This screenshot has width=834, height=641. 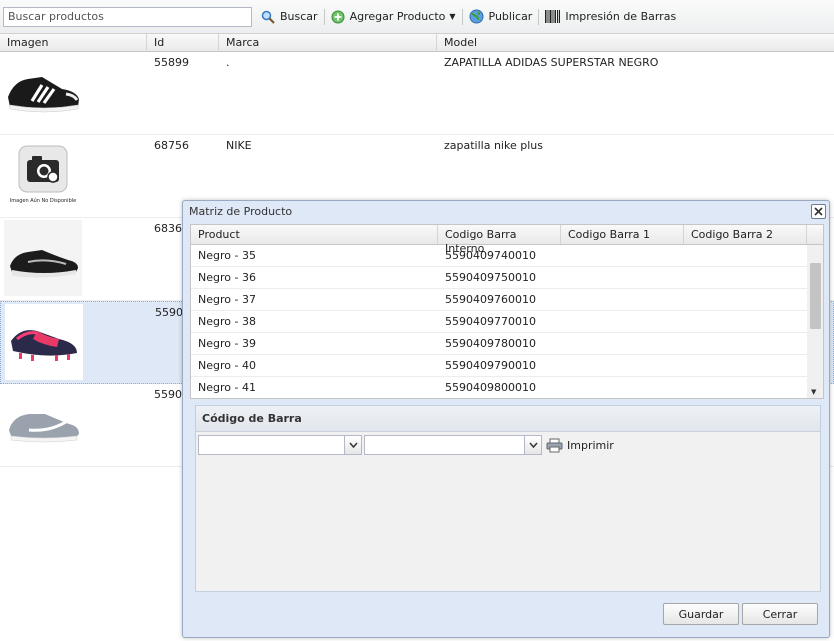 I want to click on publish-label: Publicar, so click(x=510, y=16).